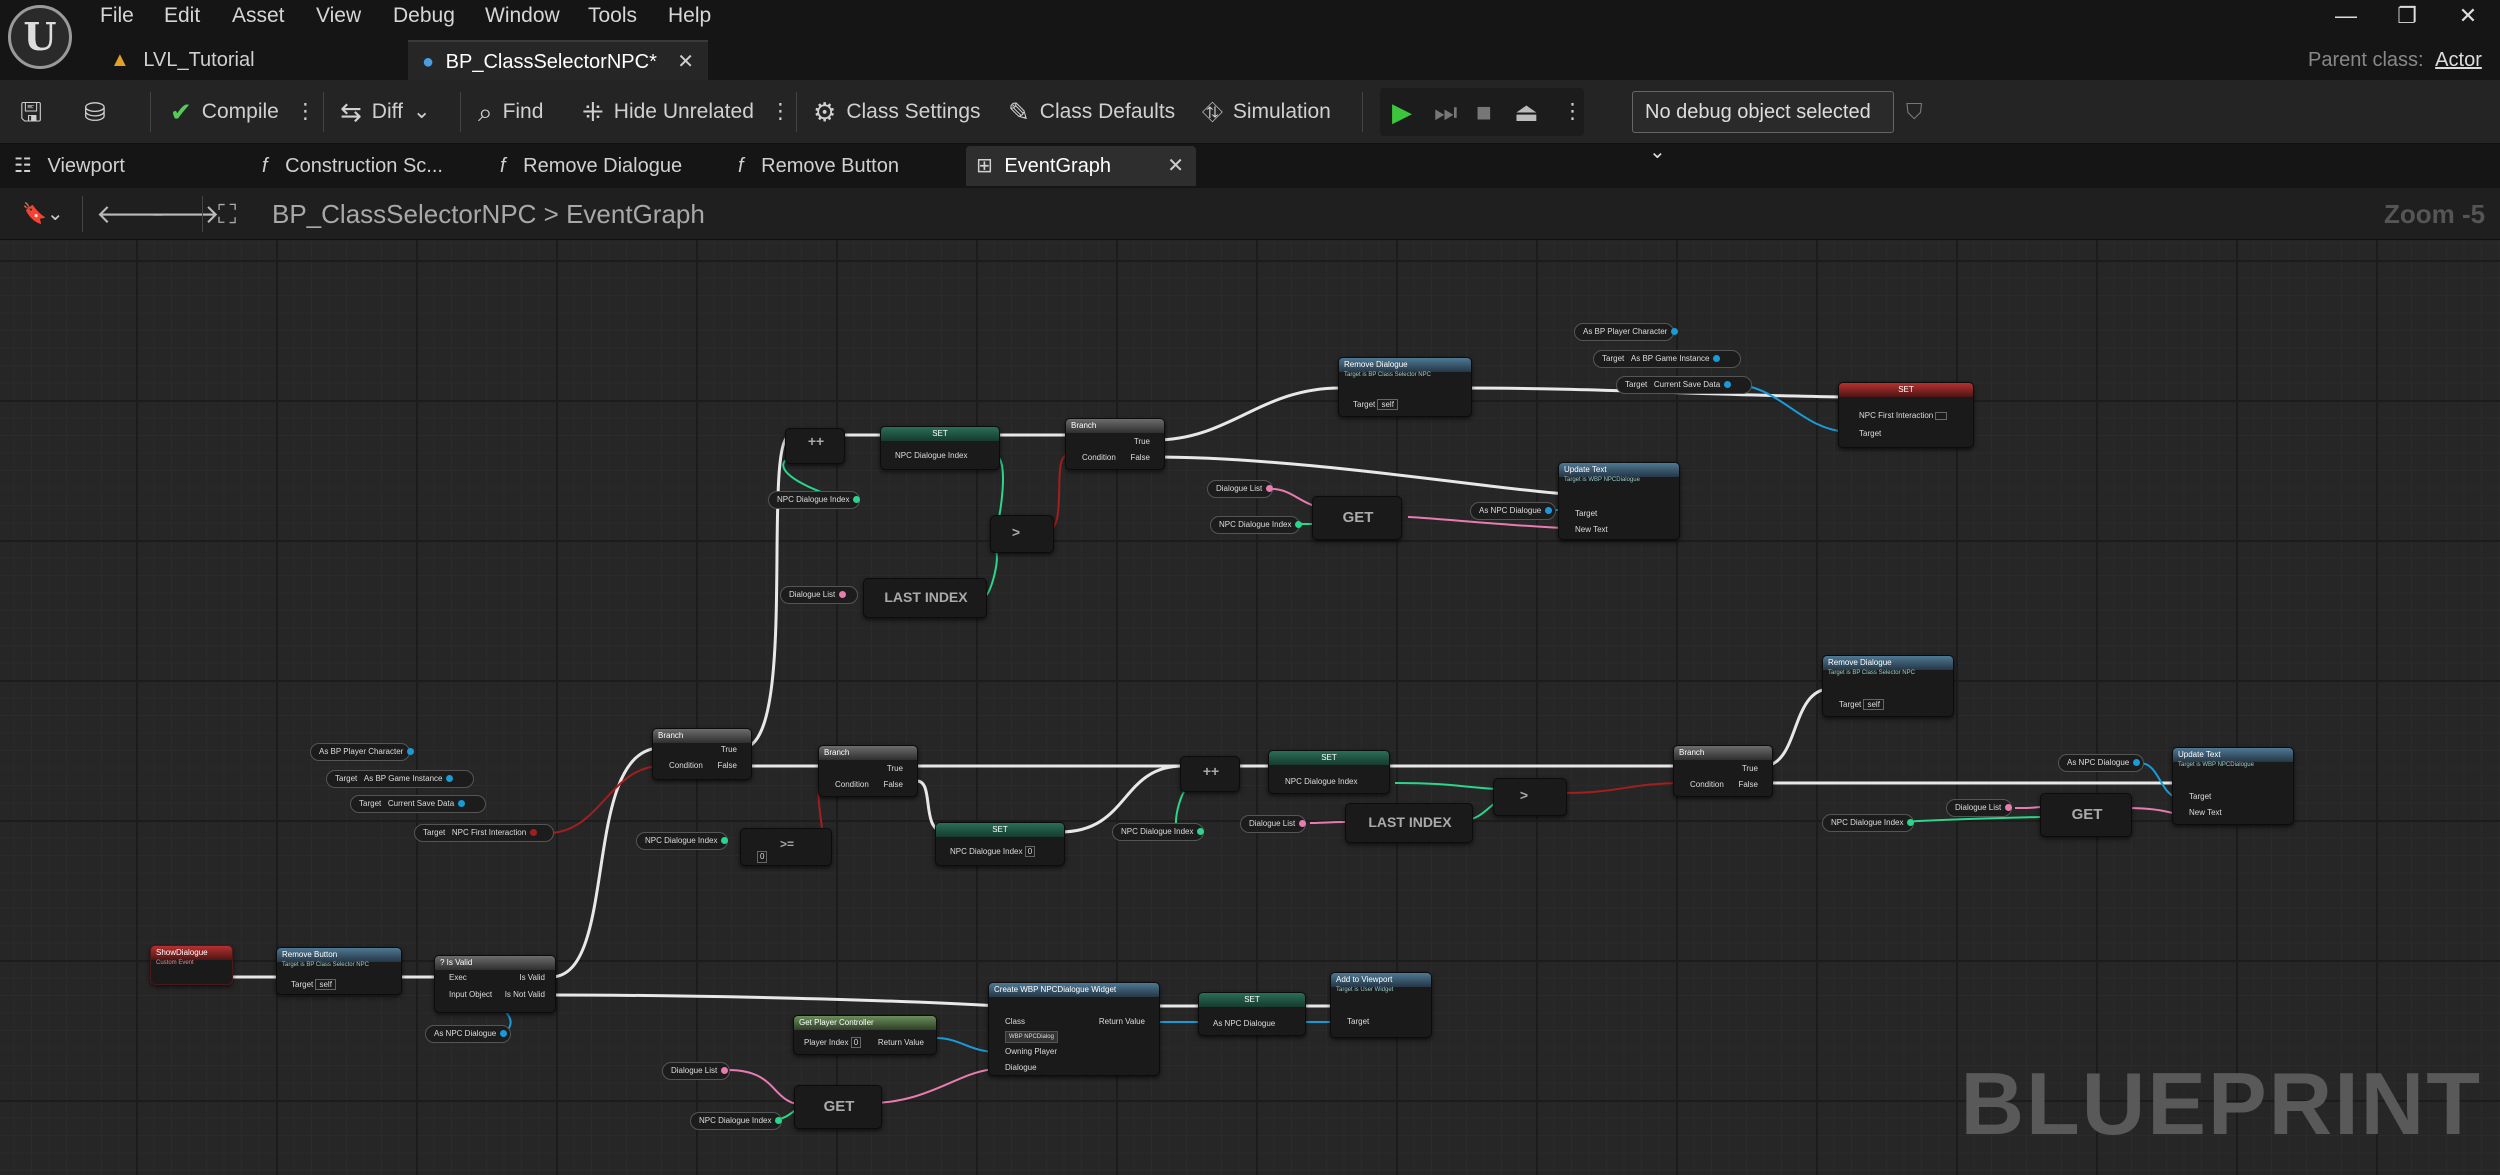 The height and width of the screenshot is (1175, 2500). What do you see at coordinates (780, 112) in the screenshot?
I see `hide-unrelated-options-icon: ⋮` at bounding box center [780, 112].